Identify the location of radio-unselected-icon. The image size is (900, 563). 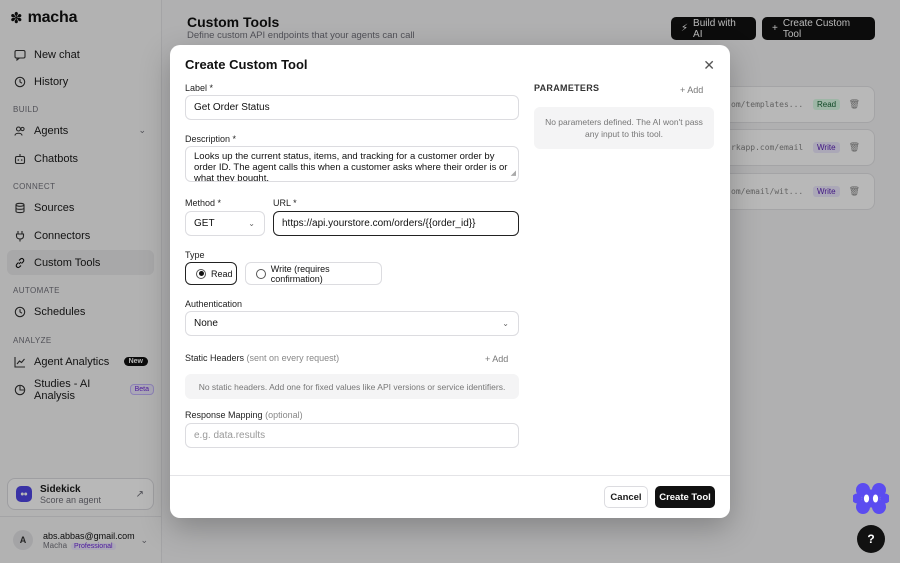
(261, 273).